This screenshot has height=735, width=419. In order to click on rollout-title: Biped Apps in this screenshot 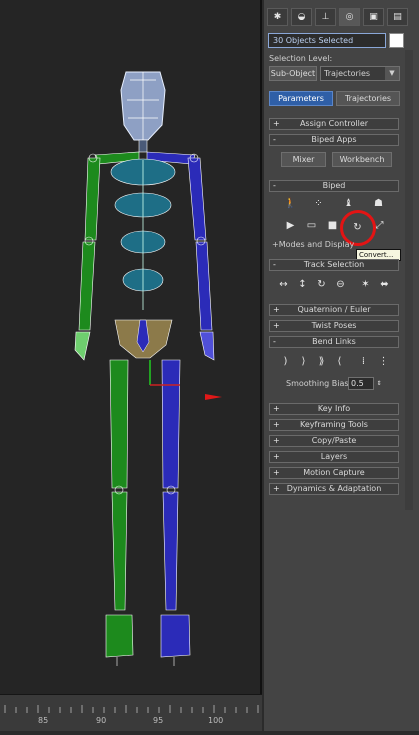, I will do `click(334, 139)`.